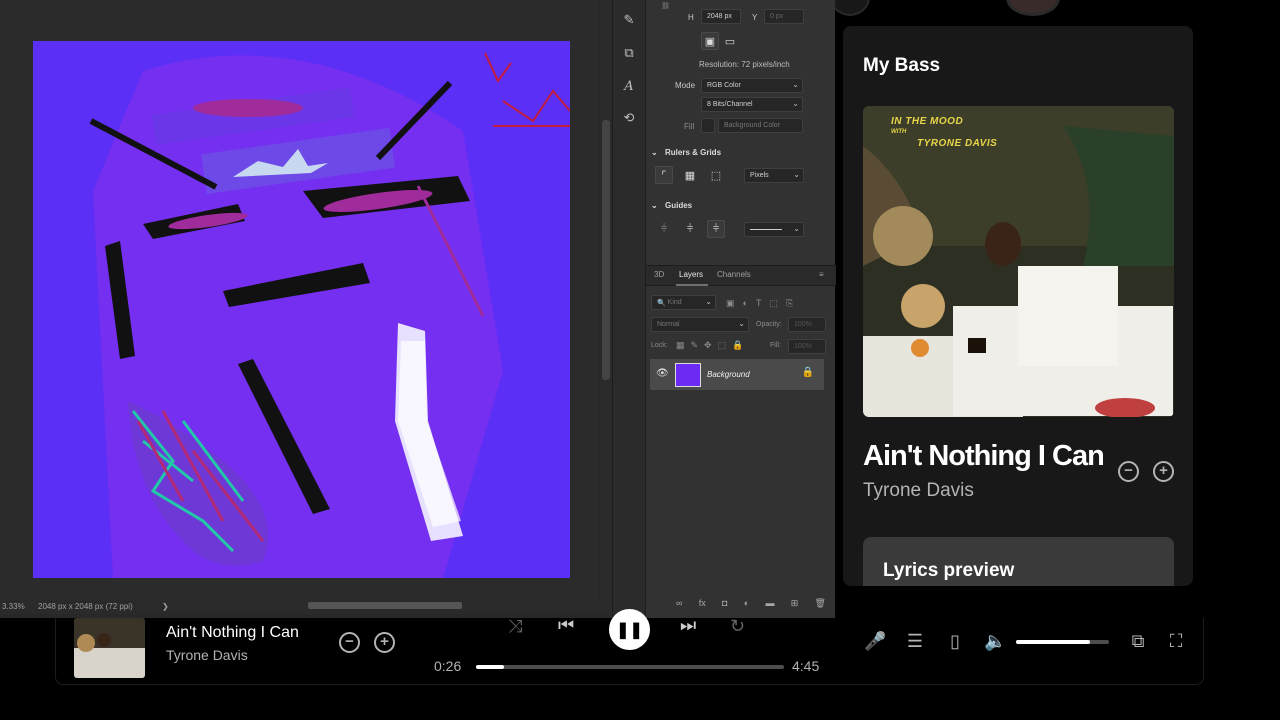 The height and width of the screenshot is (720, 1280). I want to click on guides-header: Guides, so click(678, 205).